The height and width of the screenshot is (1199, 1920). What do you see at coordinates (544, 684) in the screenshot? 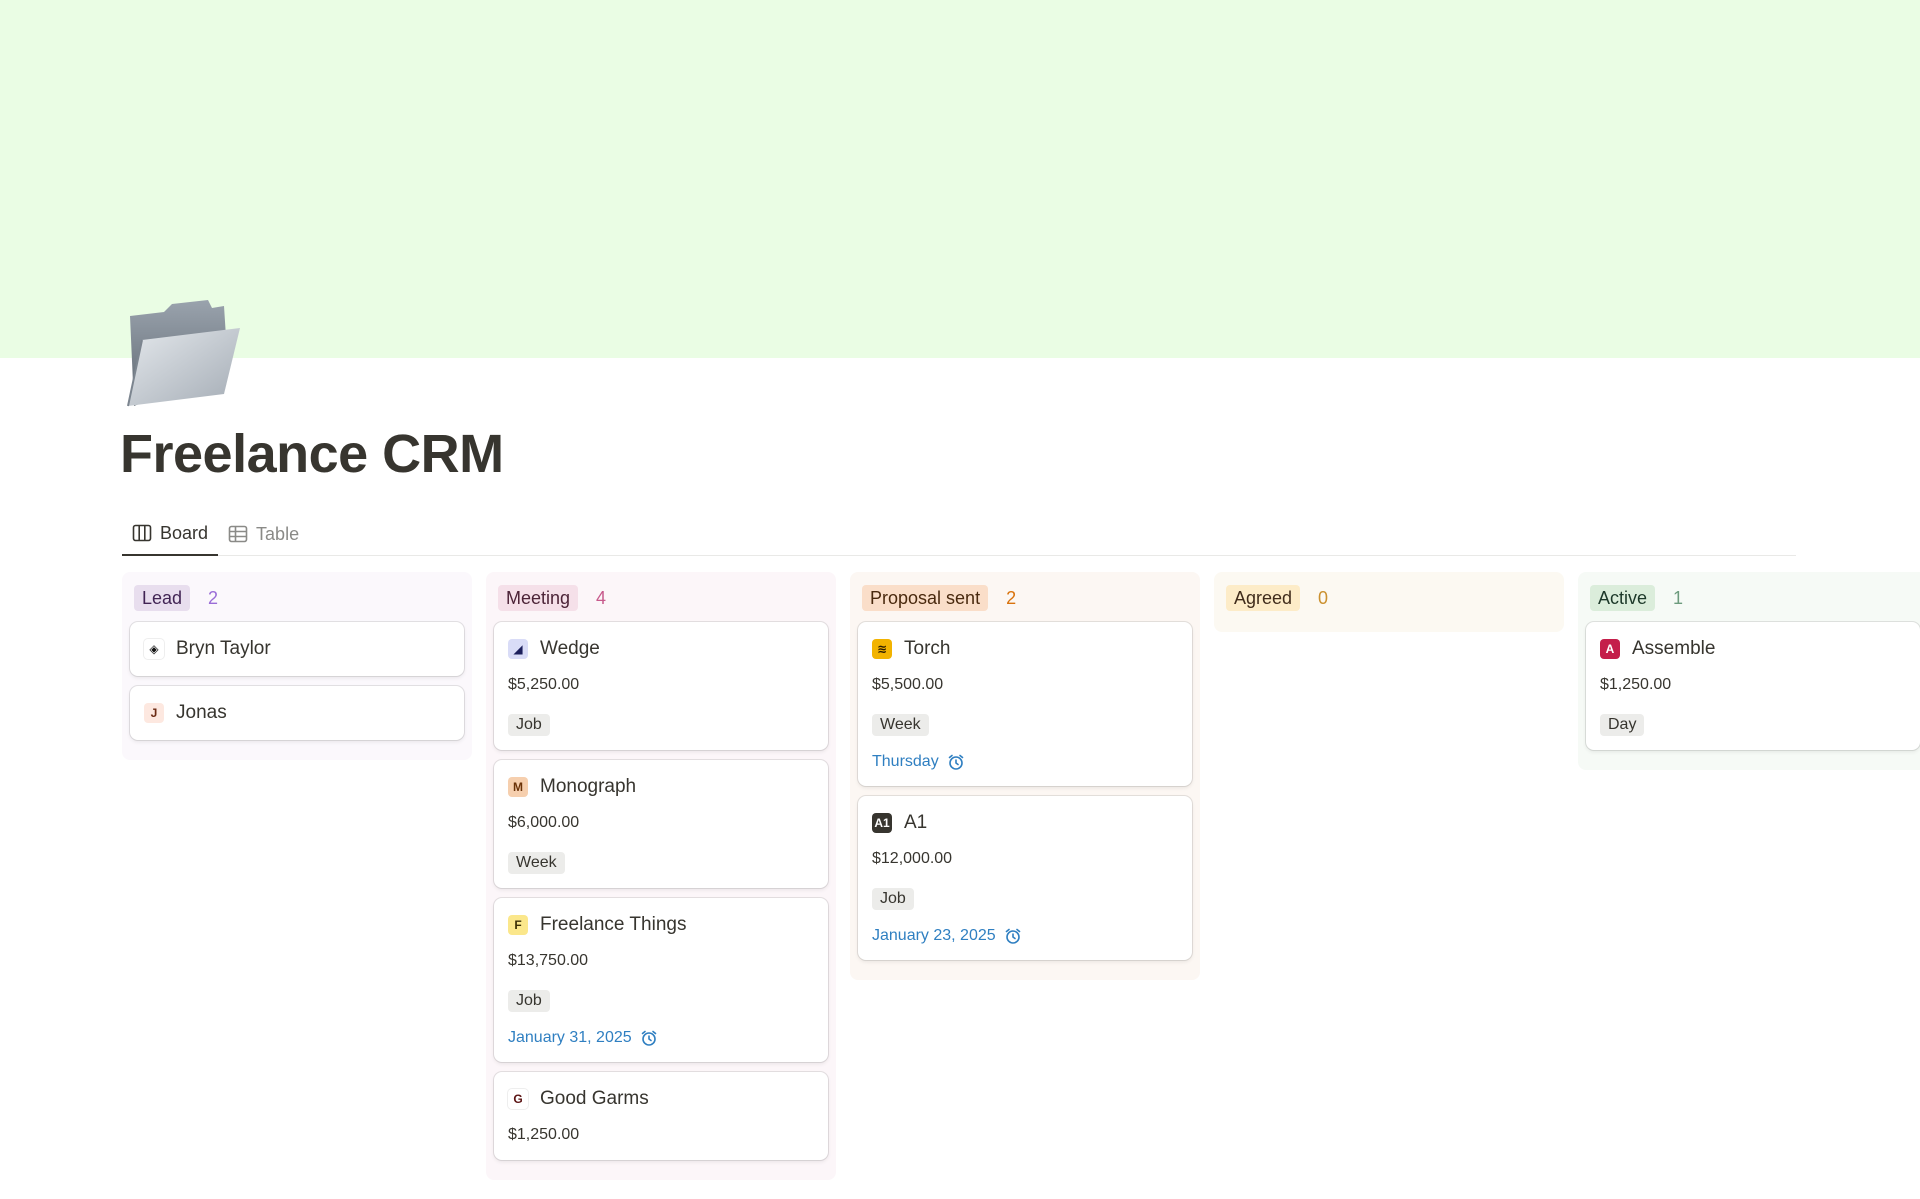
I see `card-amount: $5,250.00` at bounding box center [544, 684].